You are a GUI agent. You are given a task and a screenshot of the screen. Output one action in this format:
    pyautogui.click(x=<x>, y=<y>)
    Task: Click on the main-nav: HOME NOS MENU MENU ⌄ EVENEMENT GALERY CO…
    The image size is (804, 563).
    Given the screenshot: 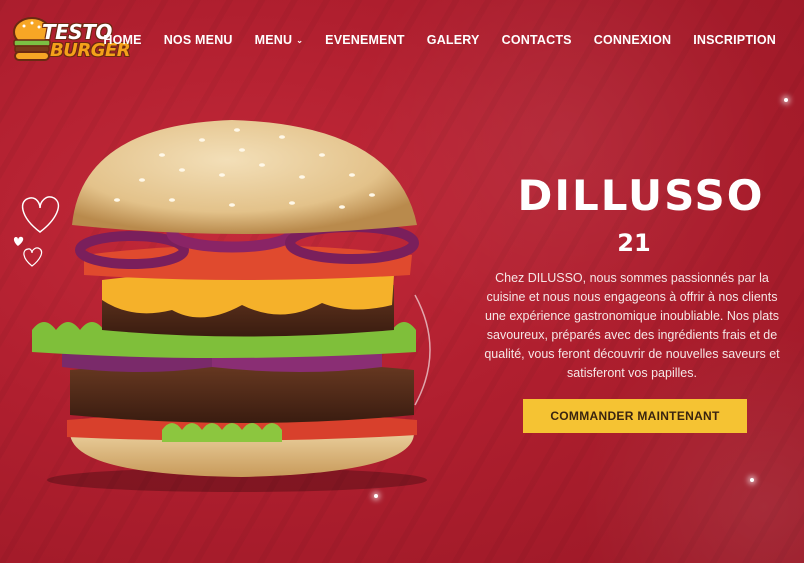 What is the action you would take?
    pyautogui.click(x=439, y=40)
    